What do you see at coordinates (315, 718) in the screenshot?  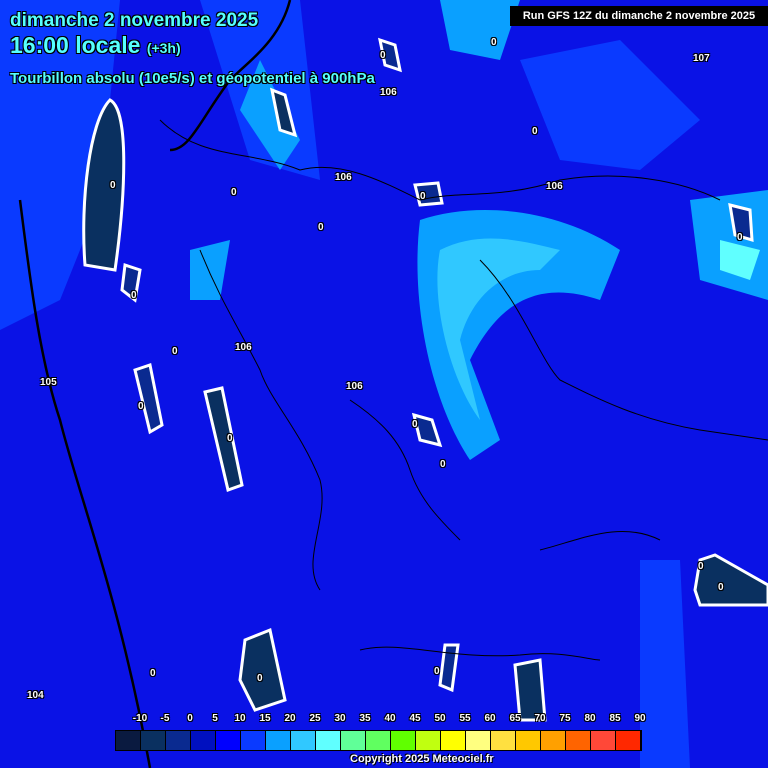 I see `legend-tick-label: 25` at bounding box center [315, 718].